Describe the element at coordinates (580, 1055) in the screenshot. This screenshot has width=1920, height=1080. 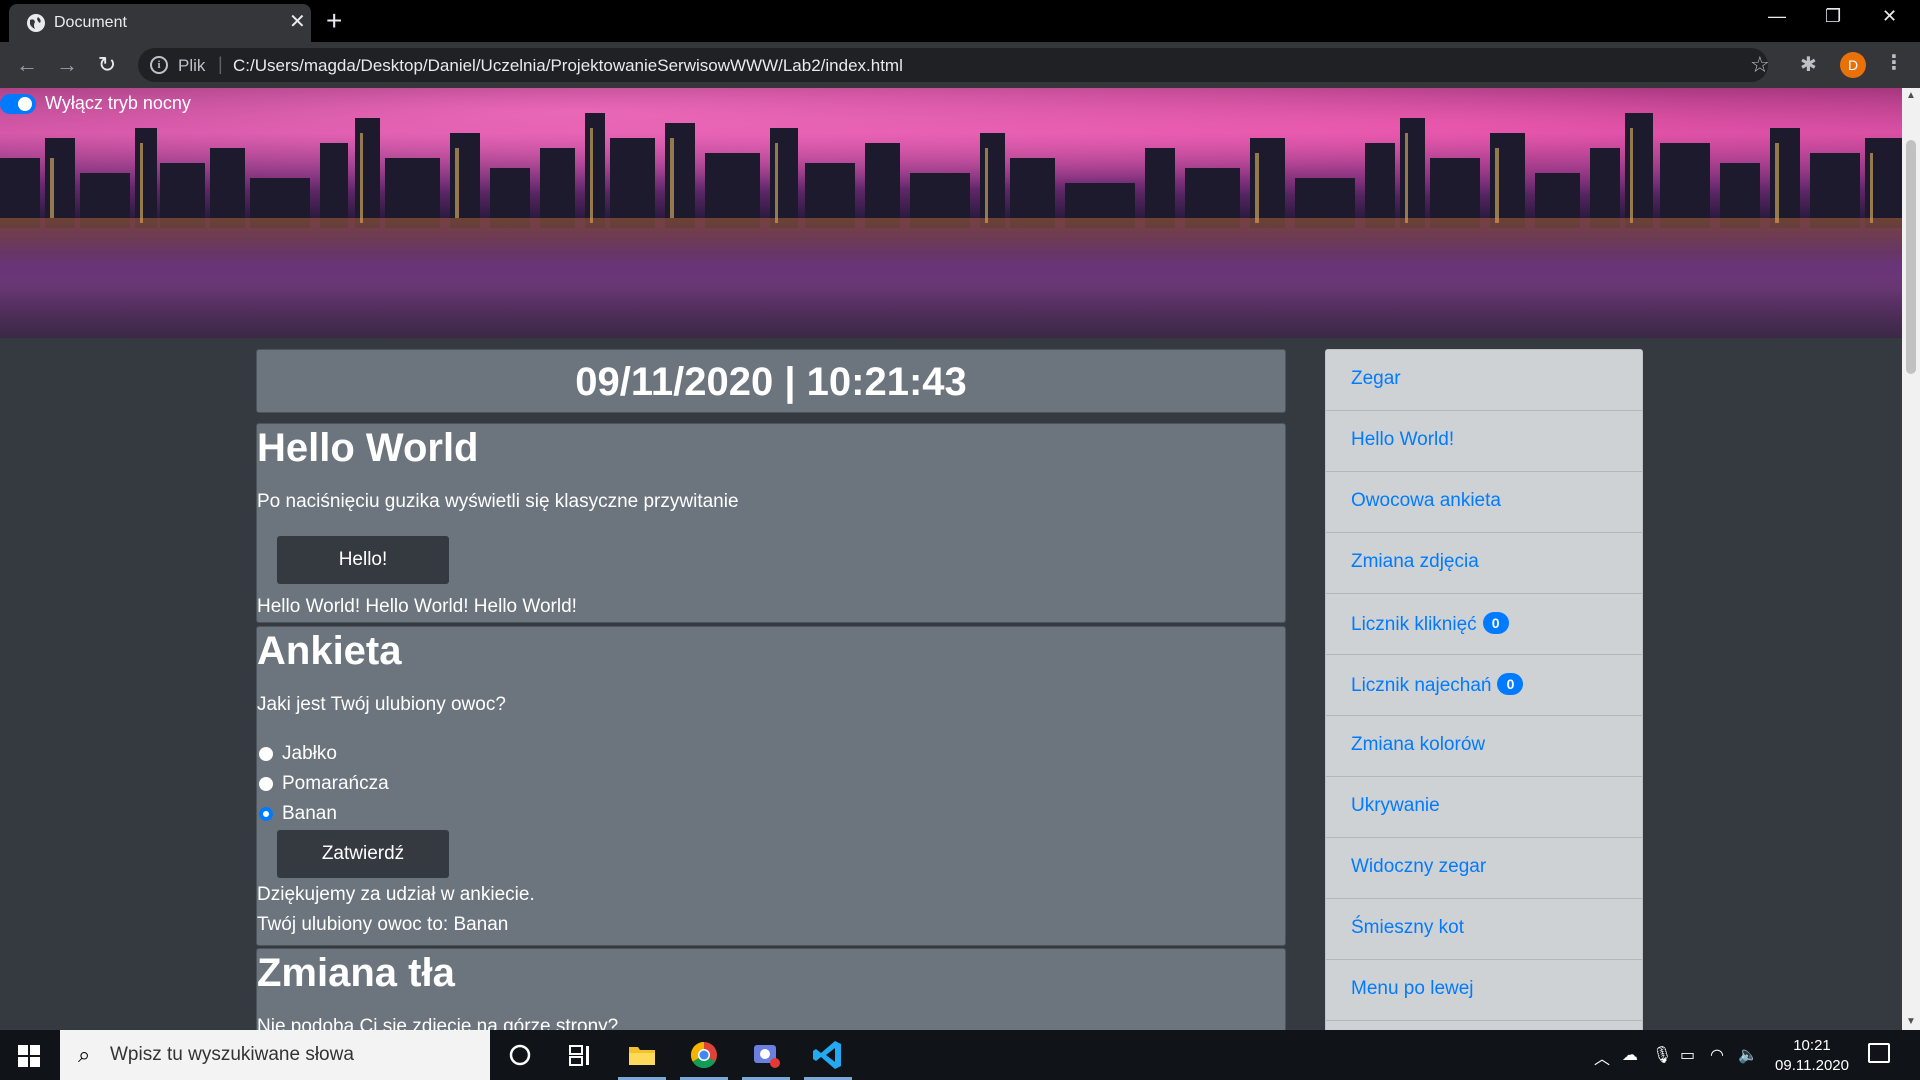
I see `task-view-icon` at that location.